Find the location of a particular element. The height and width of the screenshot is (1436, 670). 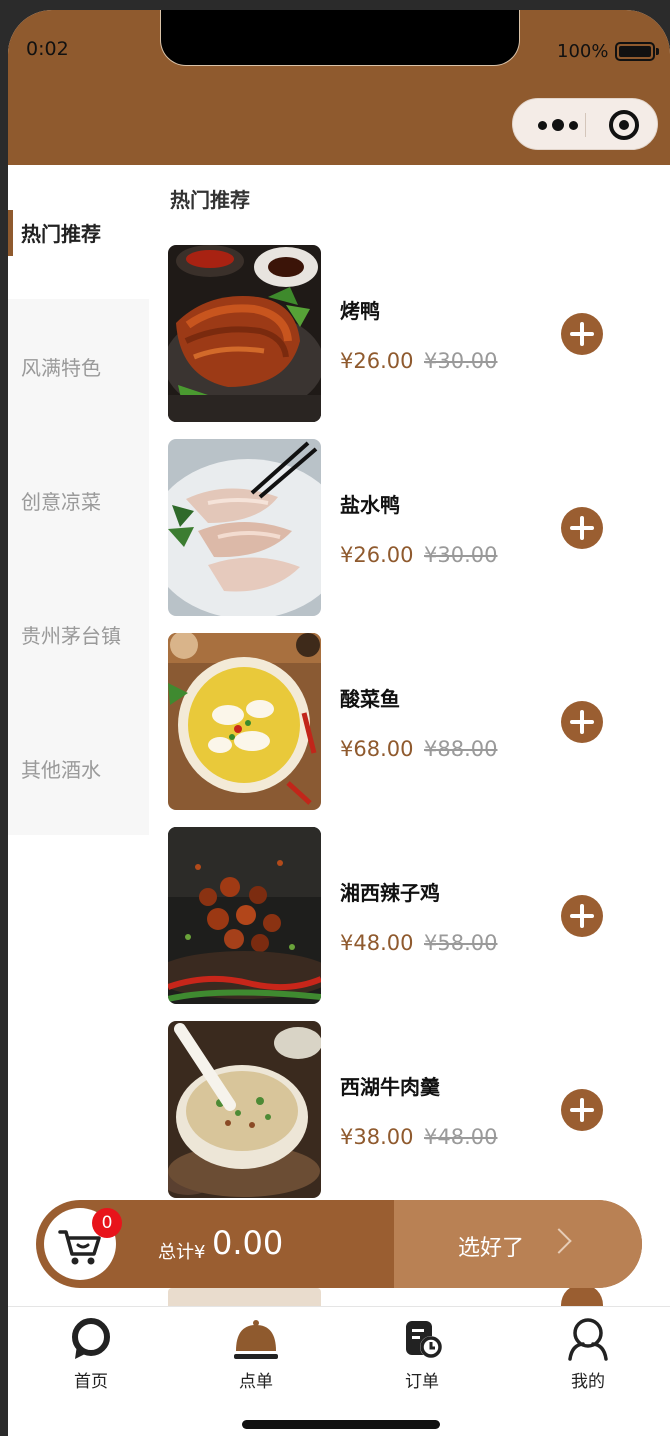

dish-item: 西湖牛肉羹 ¥38.00 ¥48.00 is located at coordinates (418, 1110).